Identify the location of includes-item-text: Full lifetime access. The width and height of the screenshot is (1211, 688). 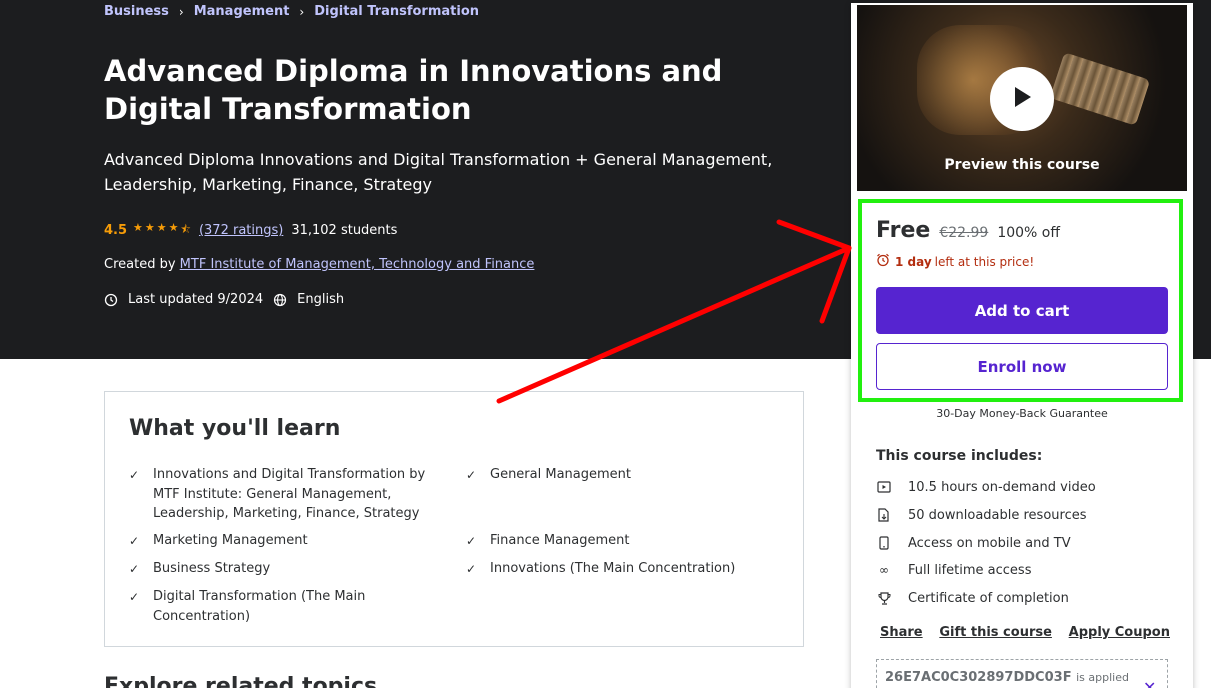
(970, 570).